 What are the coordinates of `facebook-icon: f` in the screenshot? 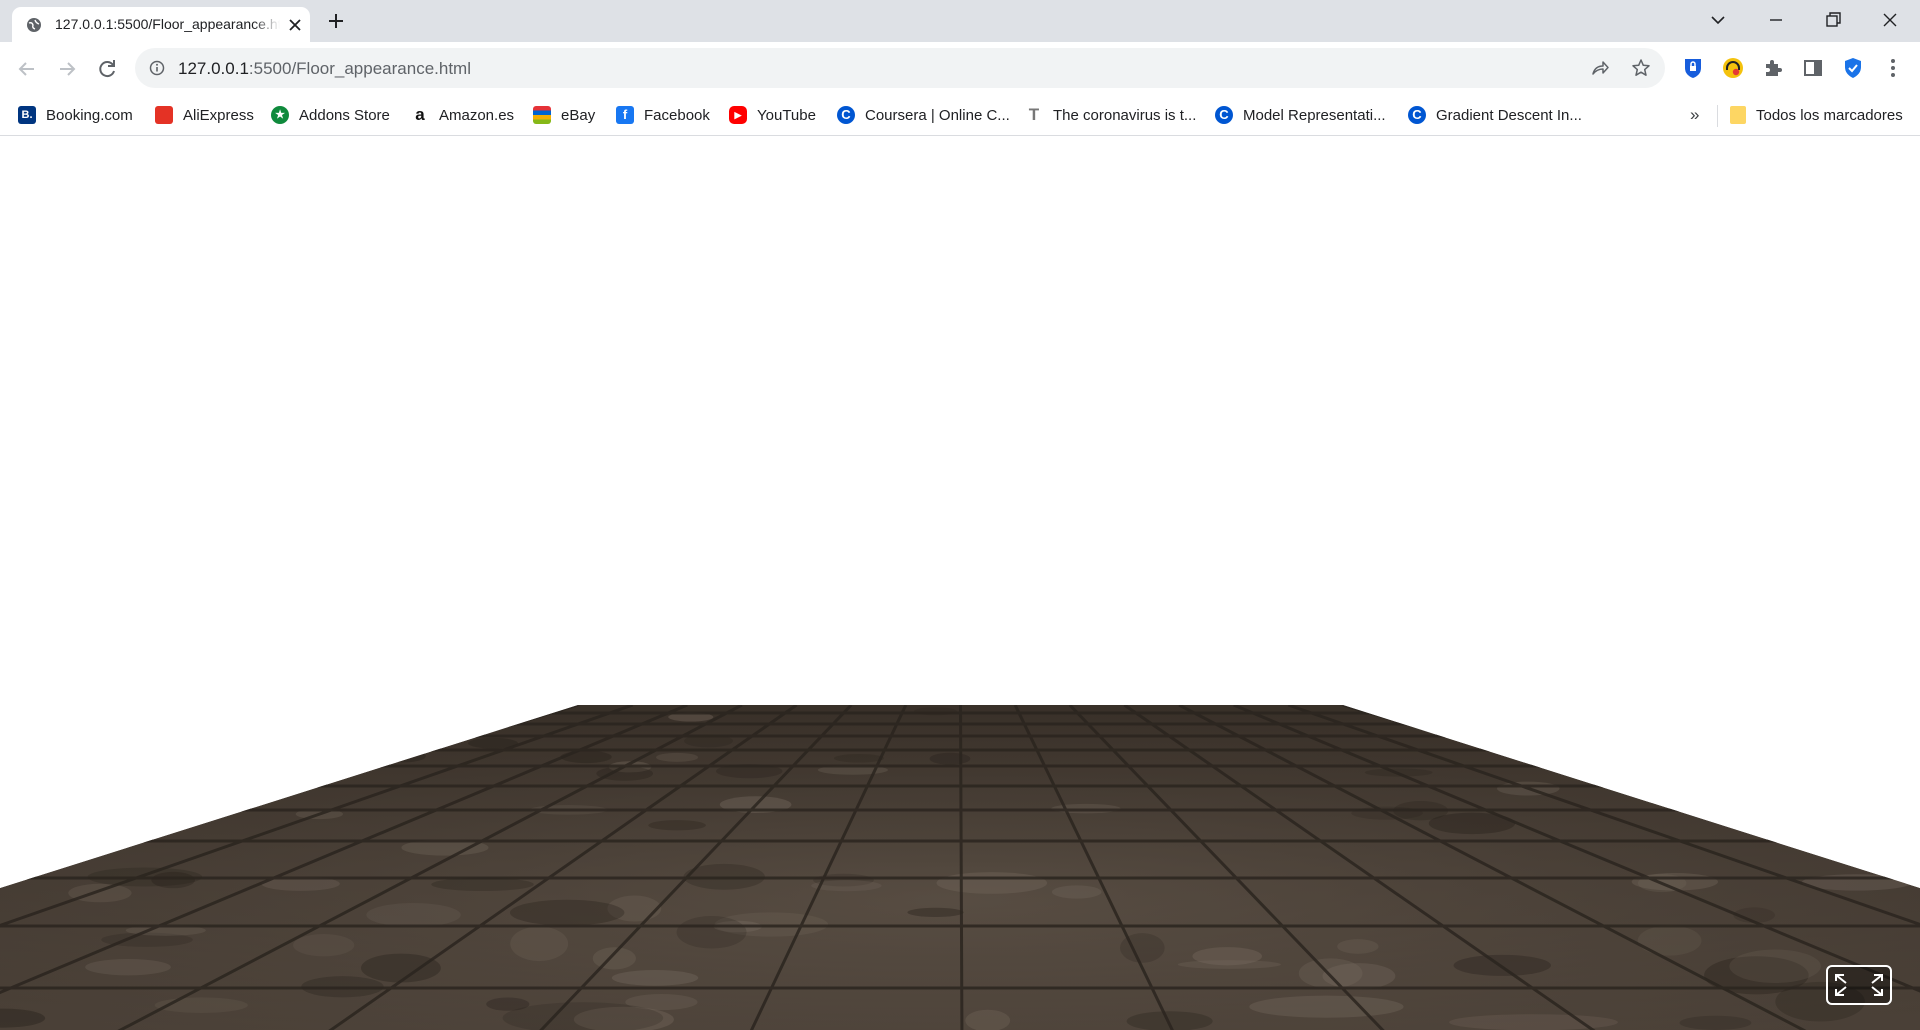 It's located at (625, 115).